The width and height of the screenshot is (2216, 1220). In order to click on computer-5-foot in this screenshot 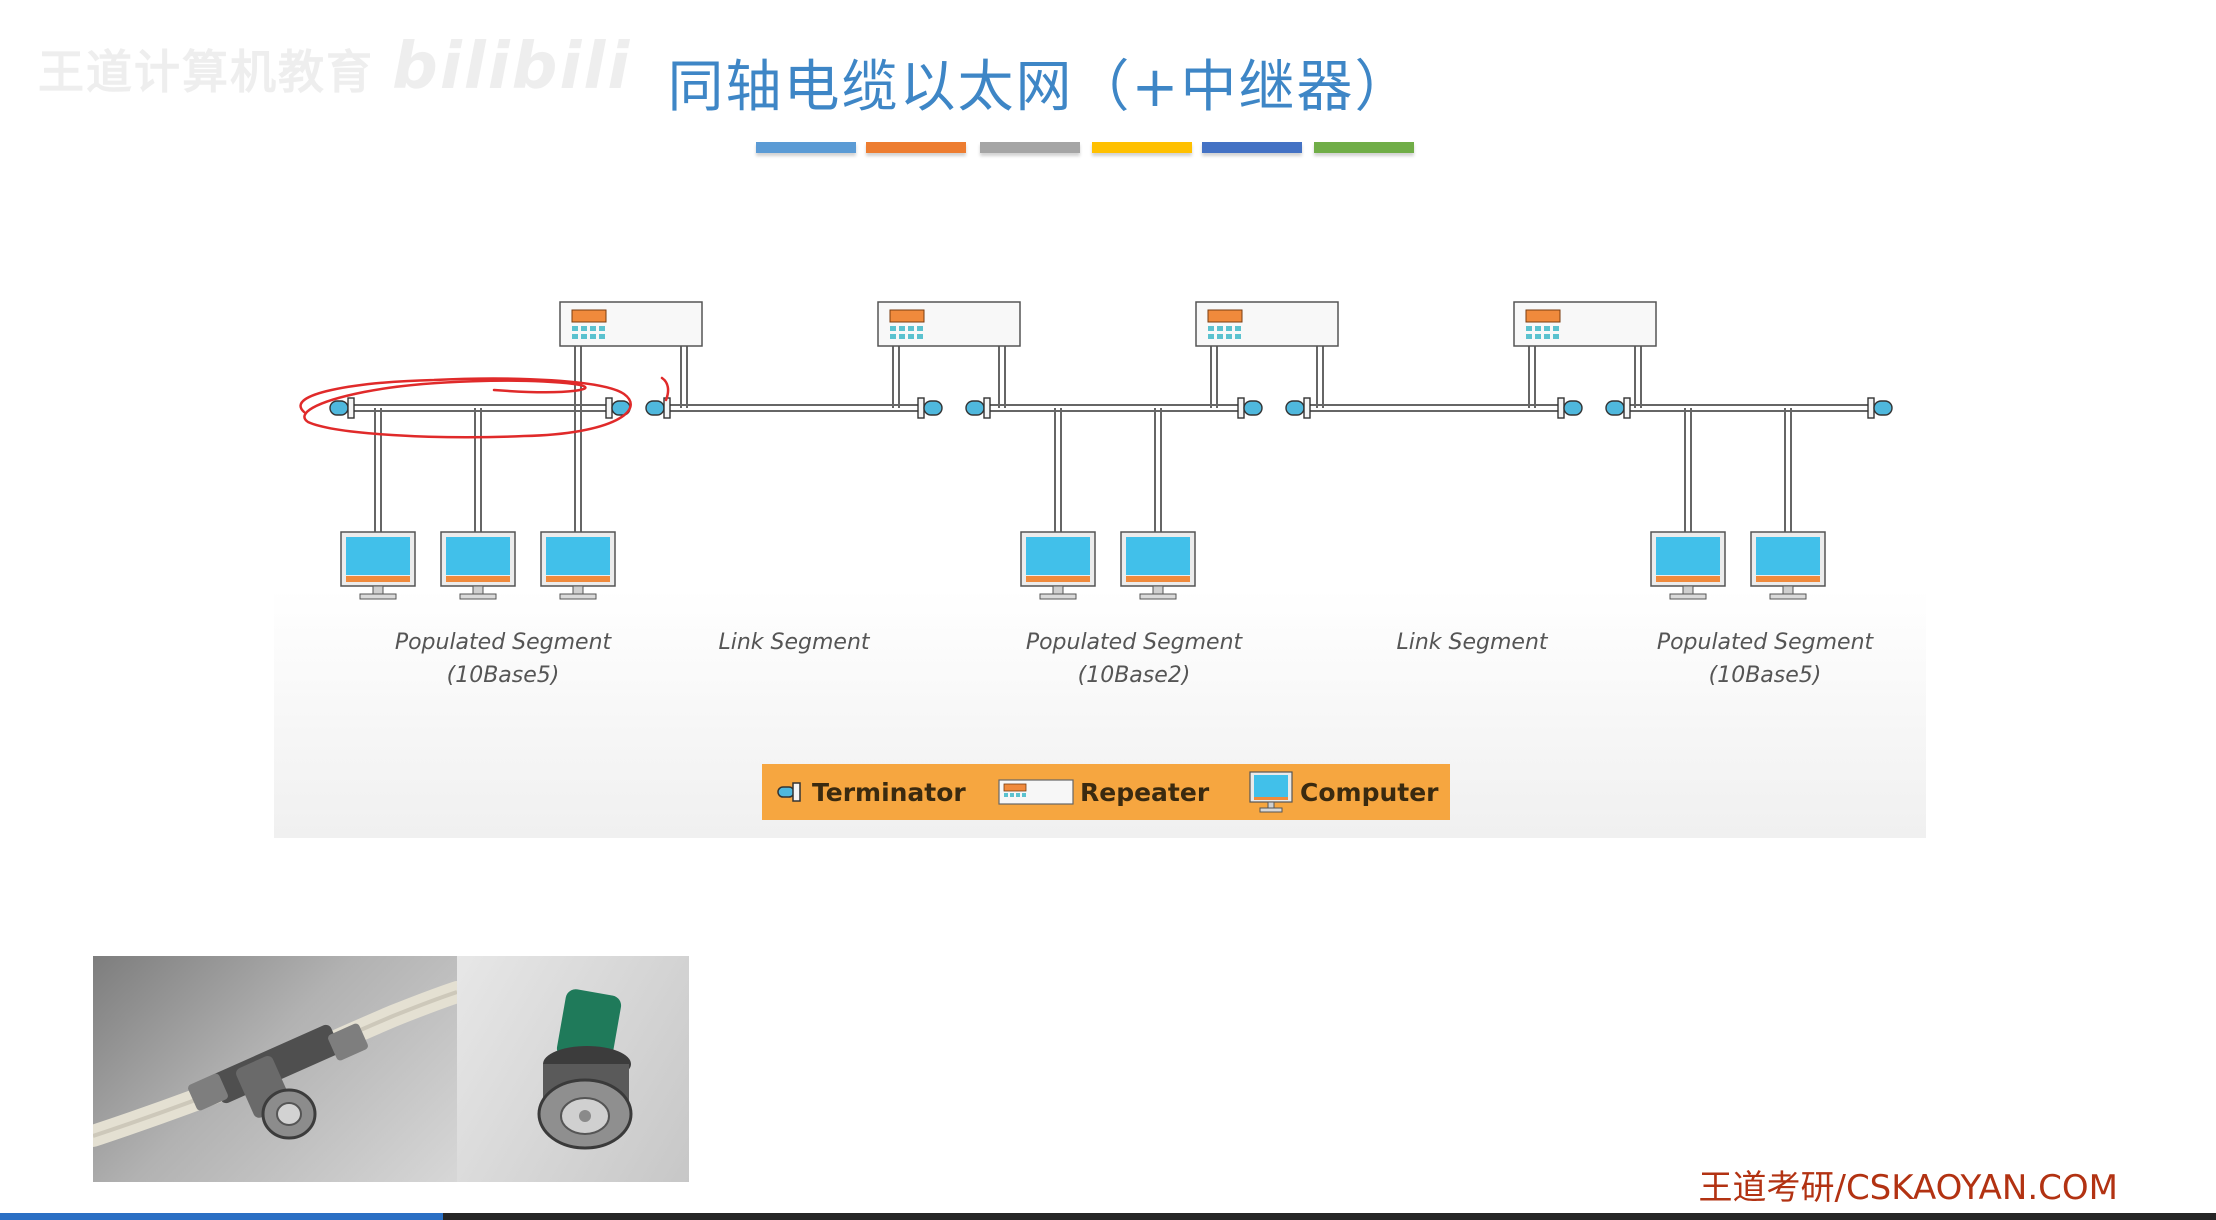, I will do `click(1158, 596)`.